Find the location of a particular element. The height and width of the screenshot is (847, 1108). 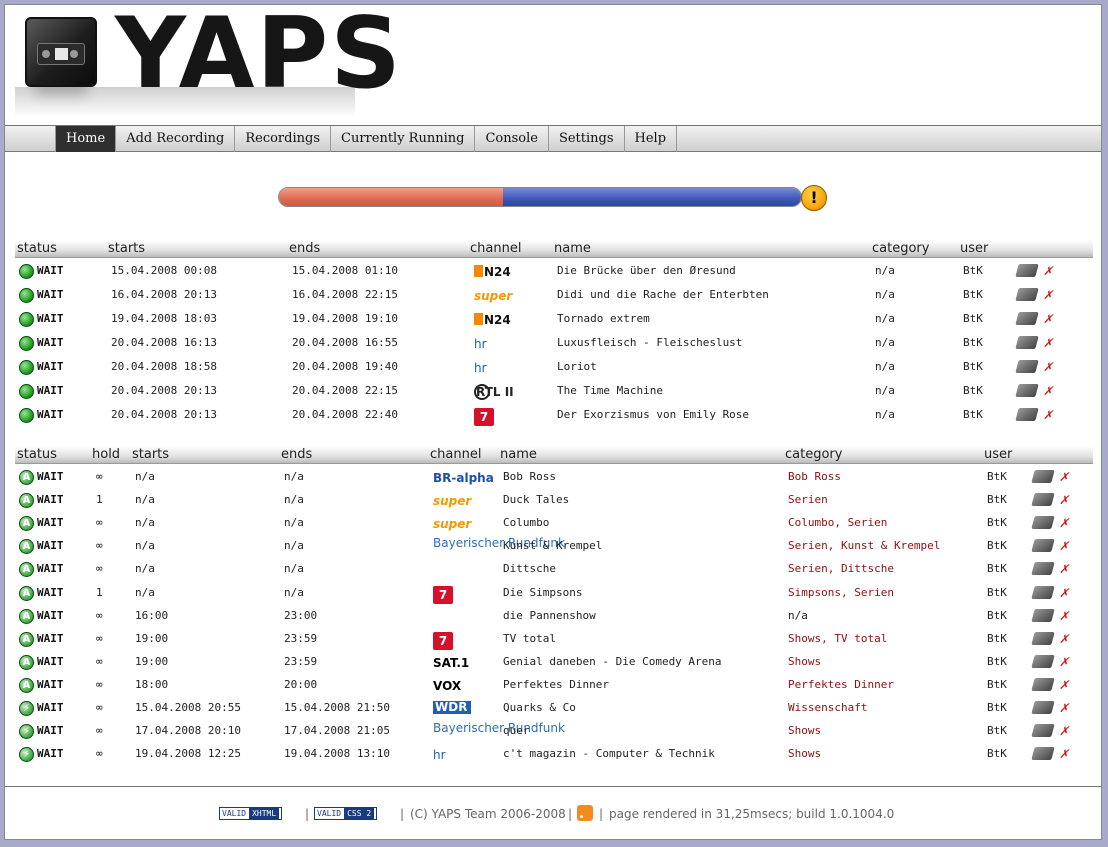

recording-name: Kunst & Krempel is located at coordinates (552, 545).